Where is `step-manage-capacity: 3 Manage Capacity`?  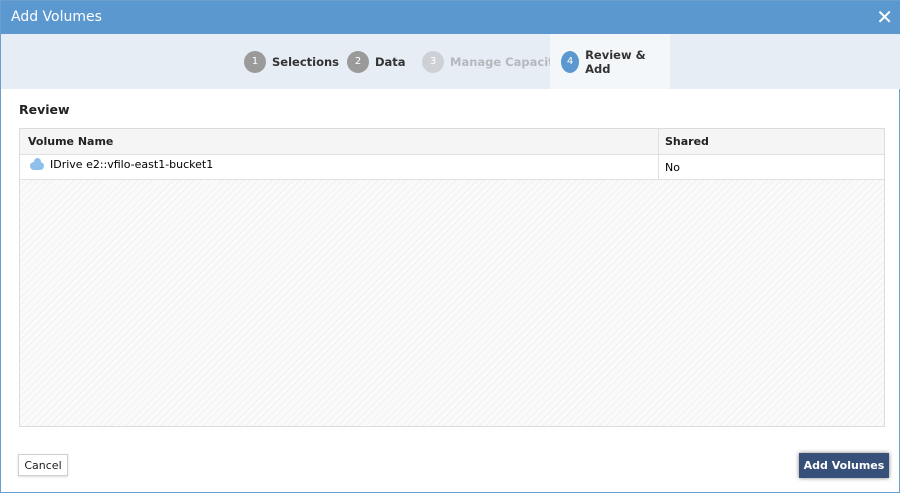
step-manage-capacity: 3 Manage Capacity is located at coordinates (491, 61).